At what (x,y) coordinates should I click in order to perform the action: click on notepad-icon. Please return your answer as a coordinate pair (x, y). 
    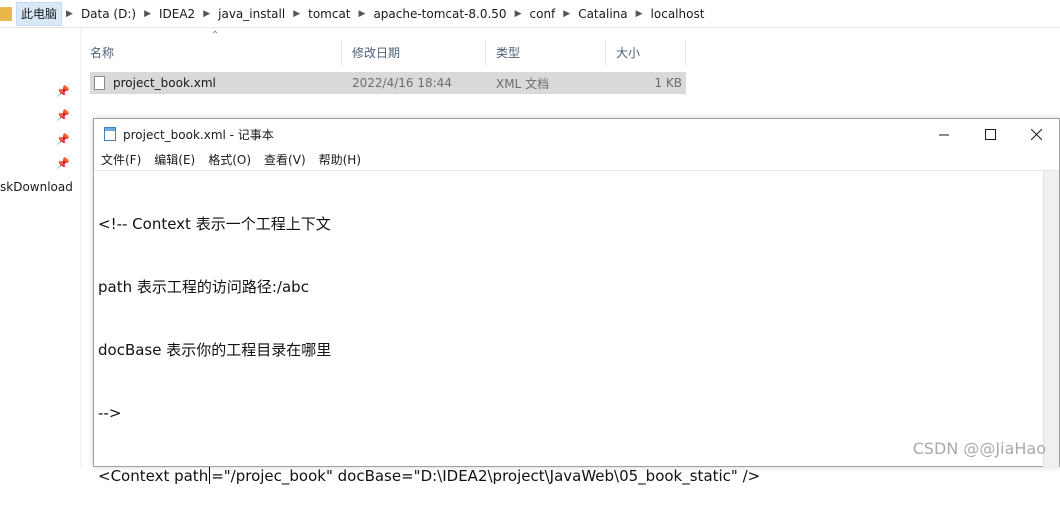
    Looking at the image, I should click on (110, 134).